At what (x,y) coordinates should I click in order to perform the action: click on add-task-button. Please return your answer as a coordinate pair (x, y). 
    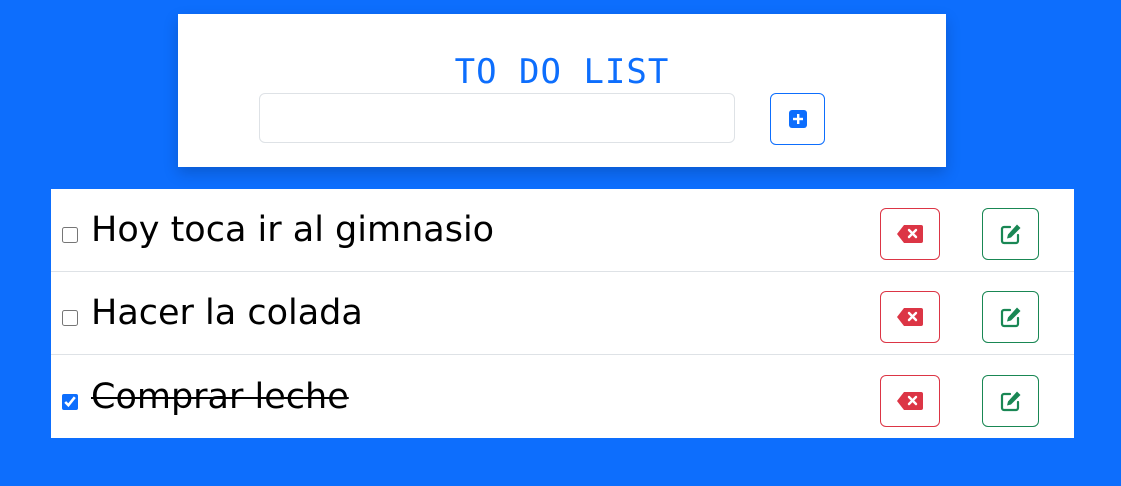
    Looking at the image, I should click on (797, 119).